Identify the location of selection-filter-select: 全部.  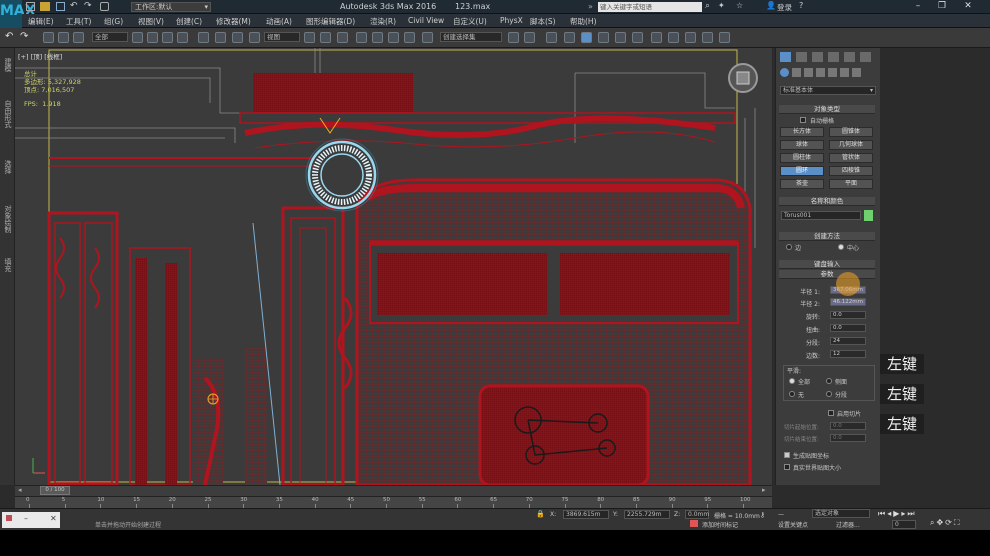
(110, 37).